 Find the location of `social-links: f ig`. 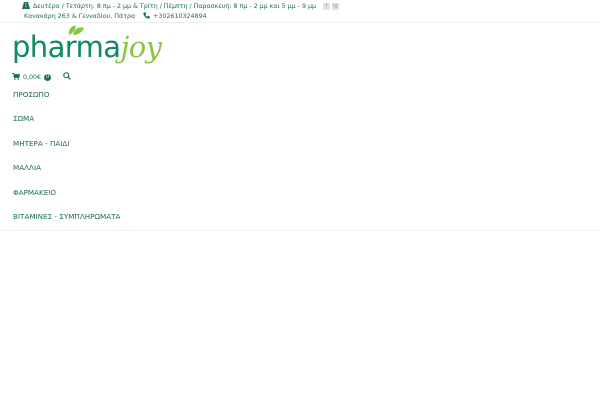

social-links: f ig is located at coordinates (330, 6).